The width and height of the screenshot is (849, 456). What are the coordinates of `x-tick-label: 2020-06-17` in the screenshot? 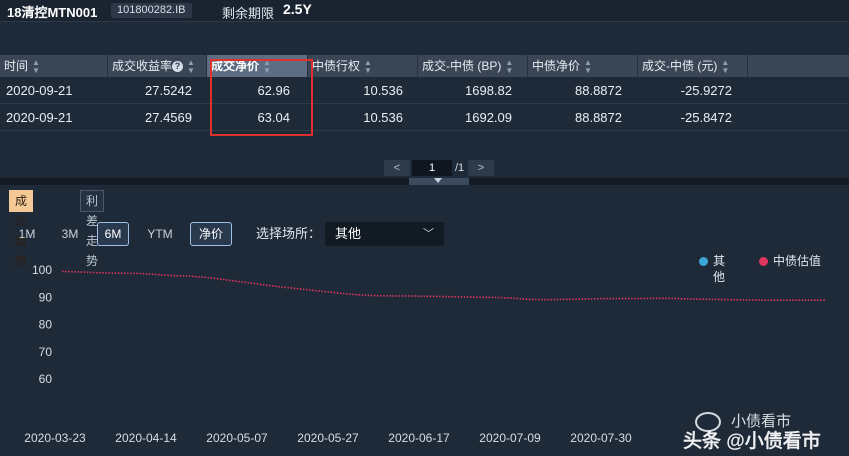 It's located at (419, 438).